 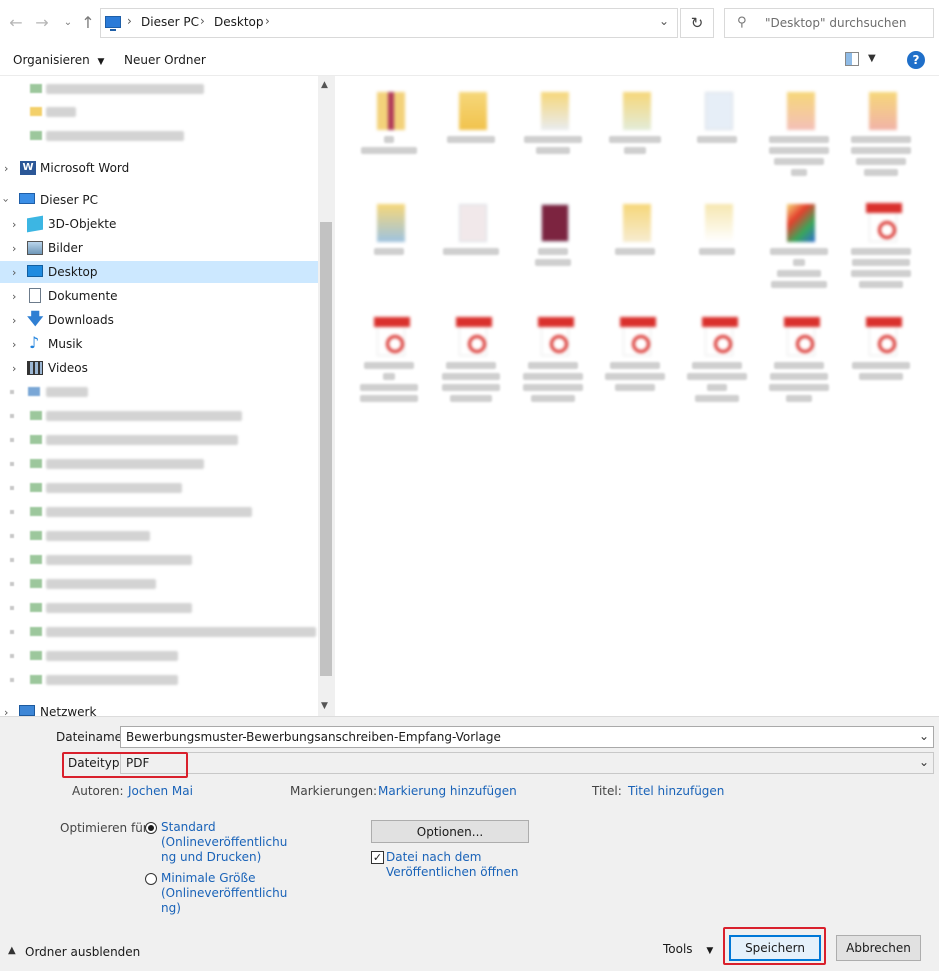 I want to click on up-arrow-icon: ↑, so click(x=88, y=22).